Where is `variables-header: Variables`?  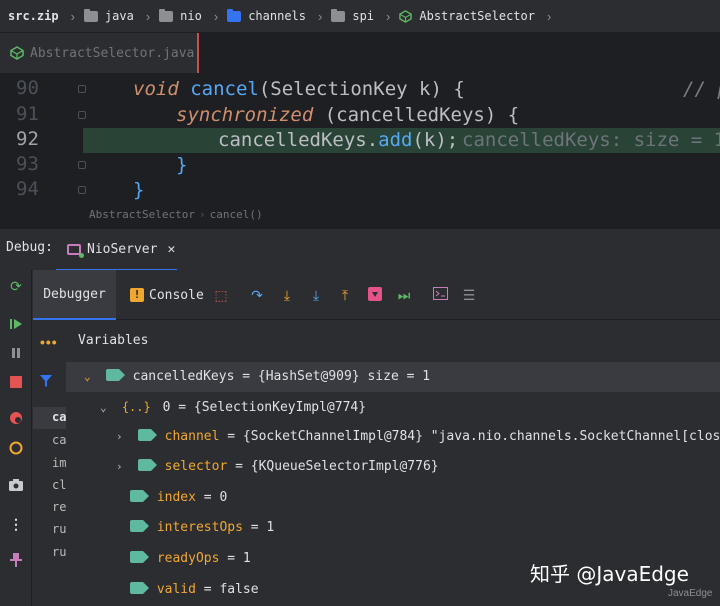
variables-header: Variables is located at coordinates (393, 340).